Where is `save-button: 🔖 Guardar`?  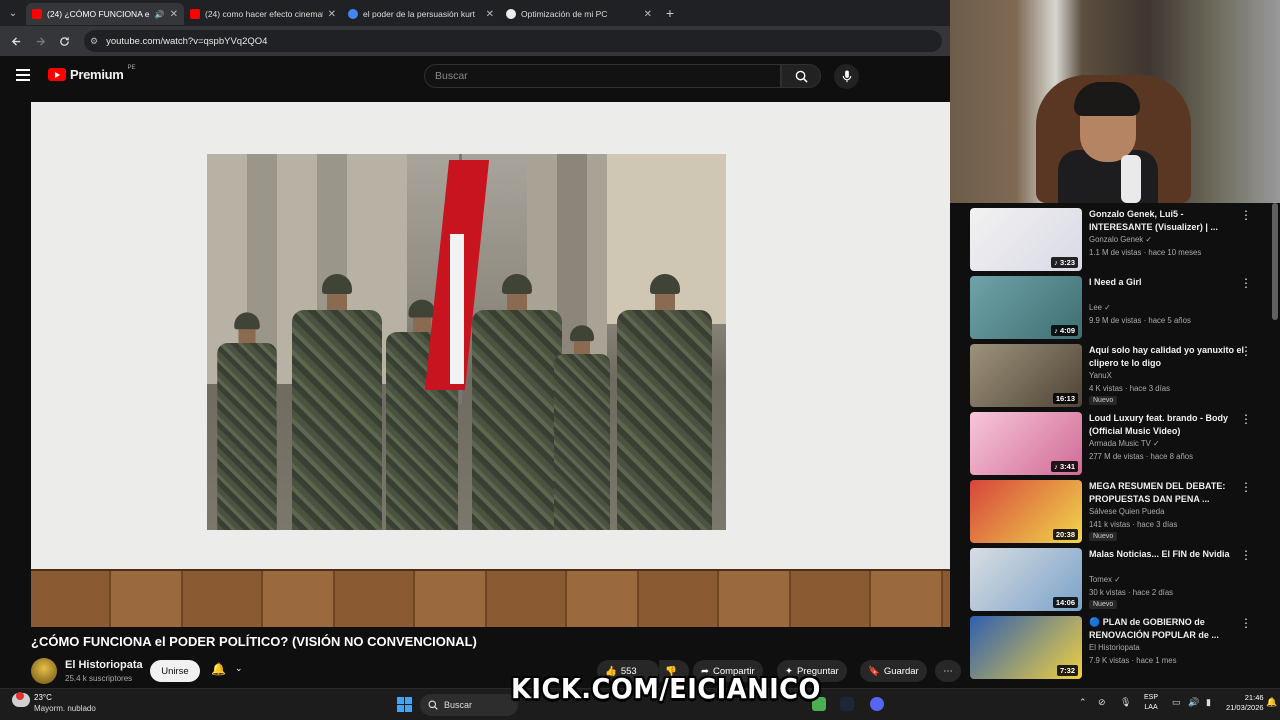 save-button: 🔖 Guardar is located at coordinates (893, 671).